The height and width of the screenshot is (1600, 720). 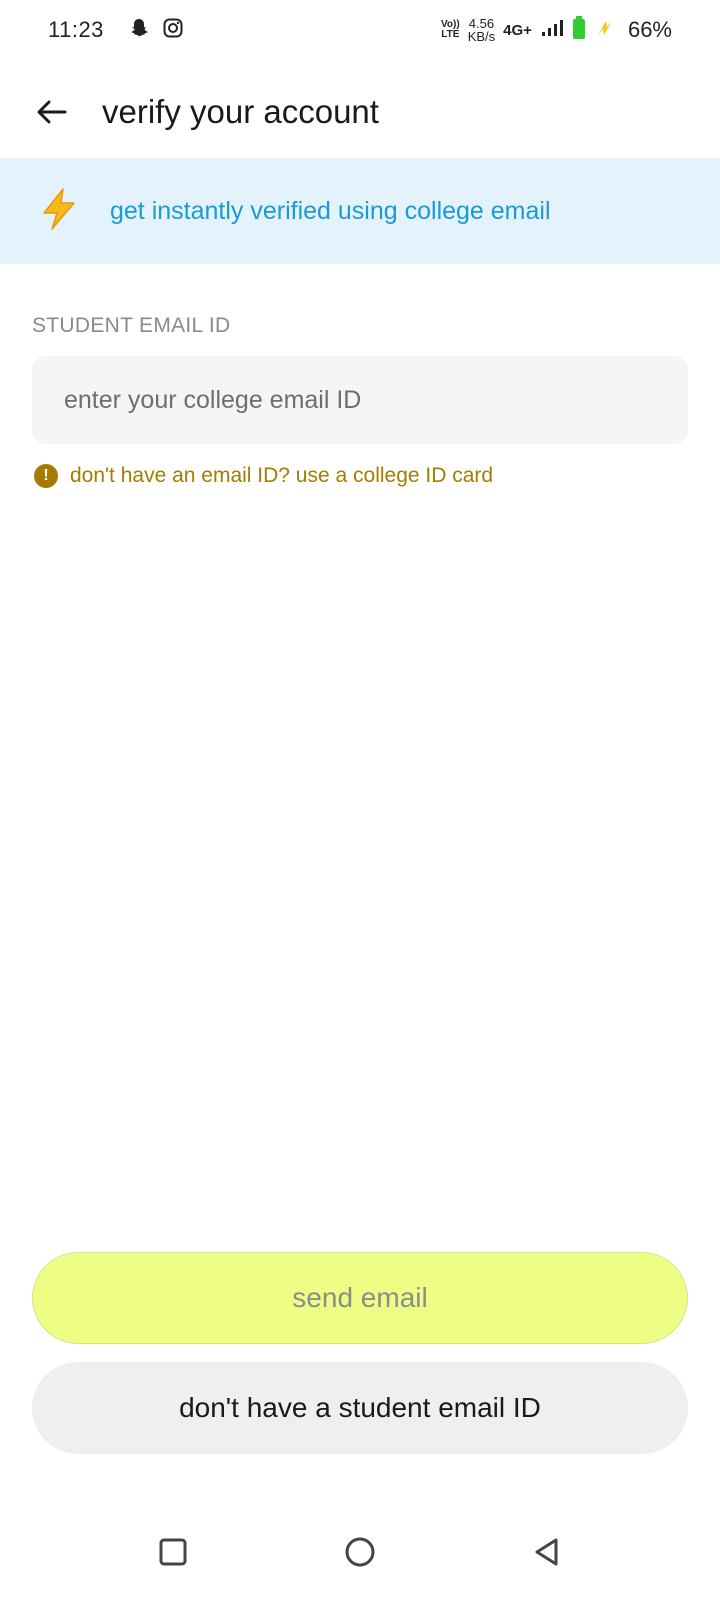 I want to click on home-icon, so click(x=360, y=1552).